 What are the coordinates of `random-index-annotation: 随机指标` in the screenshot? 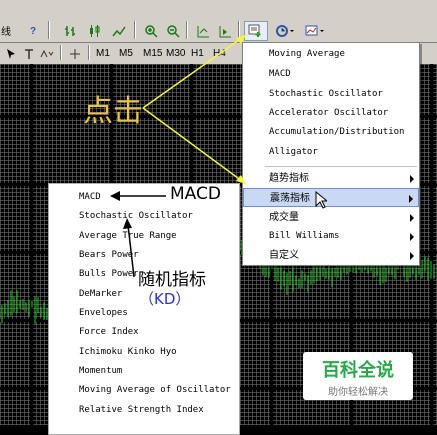 It's located at (172, 277).